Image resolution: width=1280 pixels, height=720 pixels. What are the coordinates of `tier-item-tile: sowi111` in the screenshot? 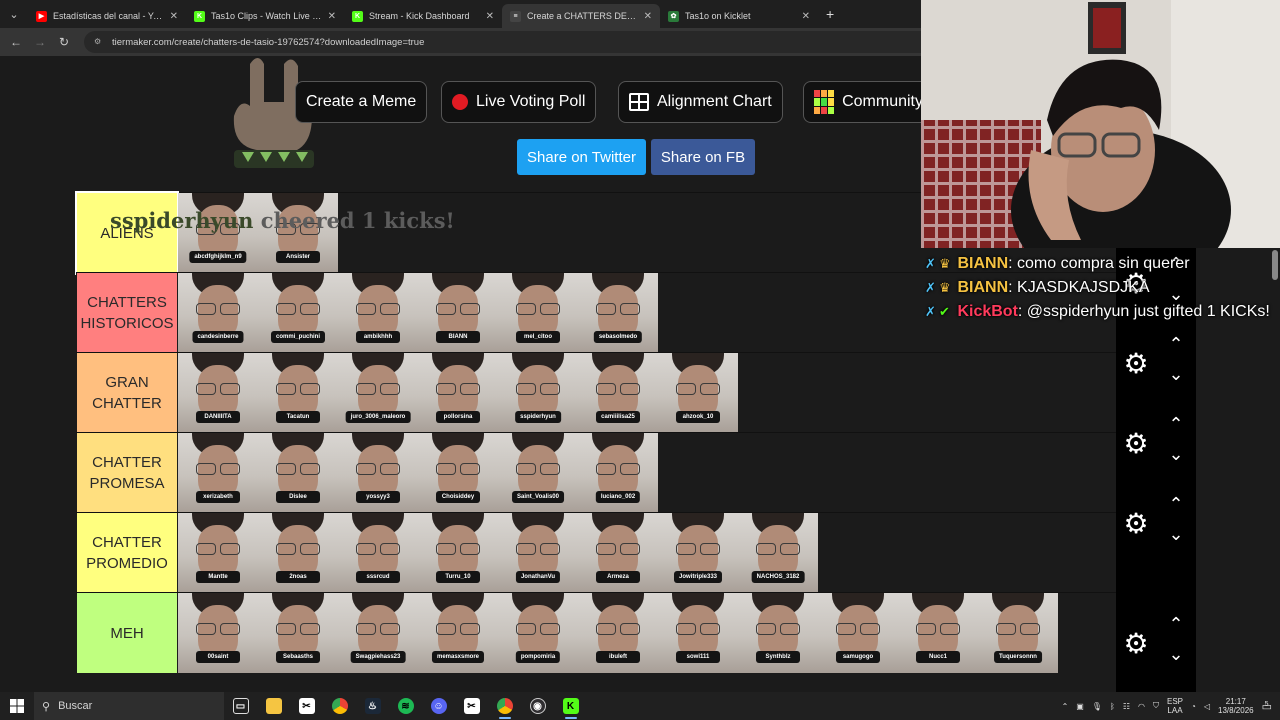 It's located at (698, 633).